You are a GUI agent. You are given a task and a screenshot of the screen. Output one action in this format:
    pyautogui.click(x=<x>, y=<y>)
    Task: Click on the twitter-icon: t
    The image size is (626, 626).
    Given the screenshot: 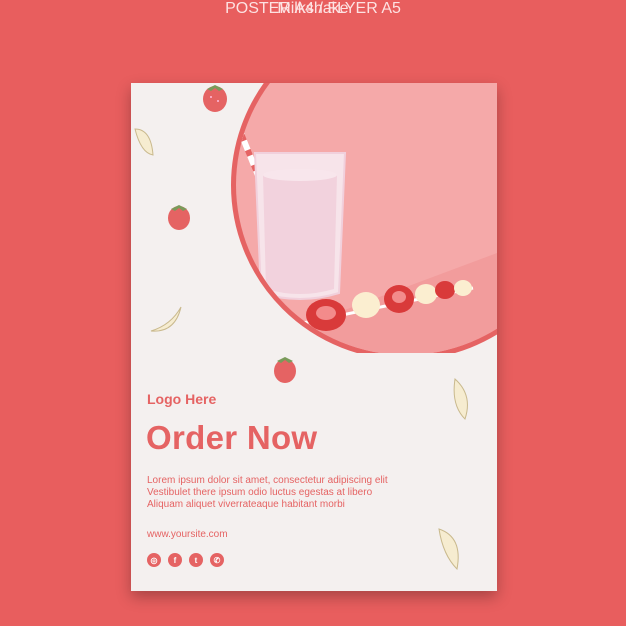 What is the action you would take?
    pyautogui.click(x=196, y=560)
    